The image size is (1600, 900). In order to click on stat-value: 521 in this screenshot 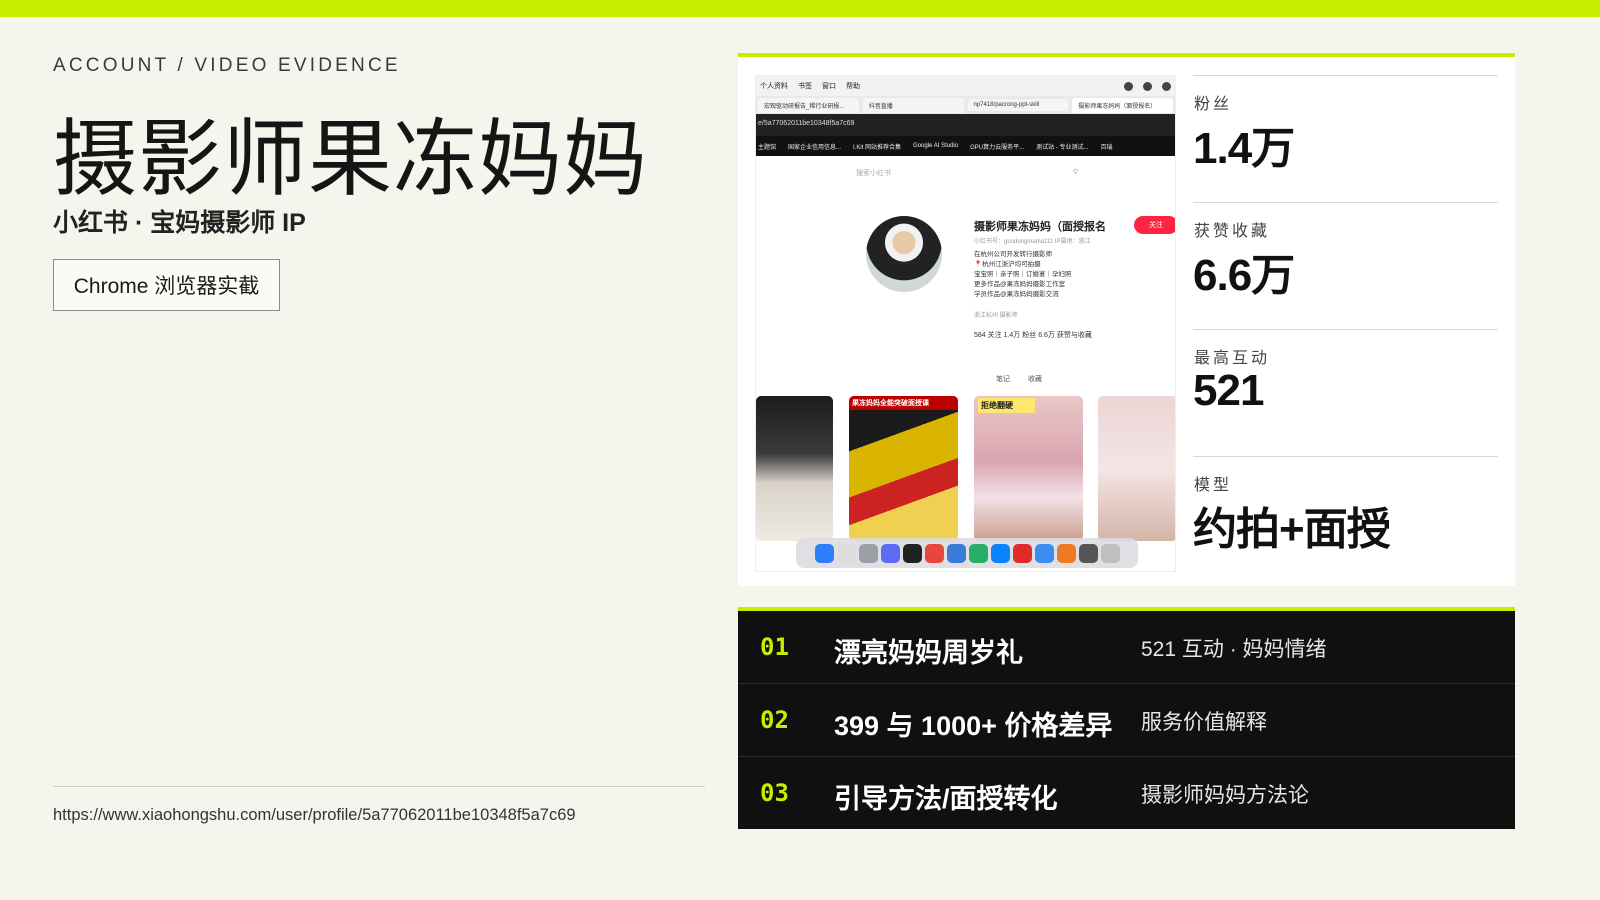, I will do `click(1228, 390)`.